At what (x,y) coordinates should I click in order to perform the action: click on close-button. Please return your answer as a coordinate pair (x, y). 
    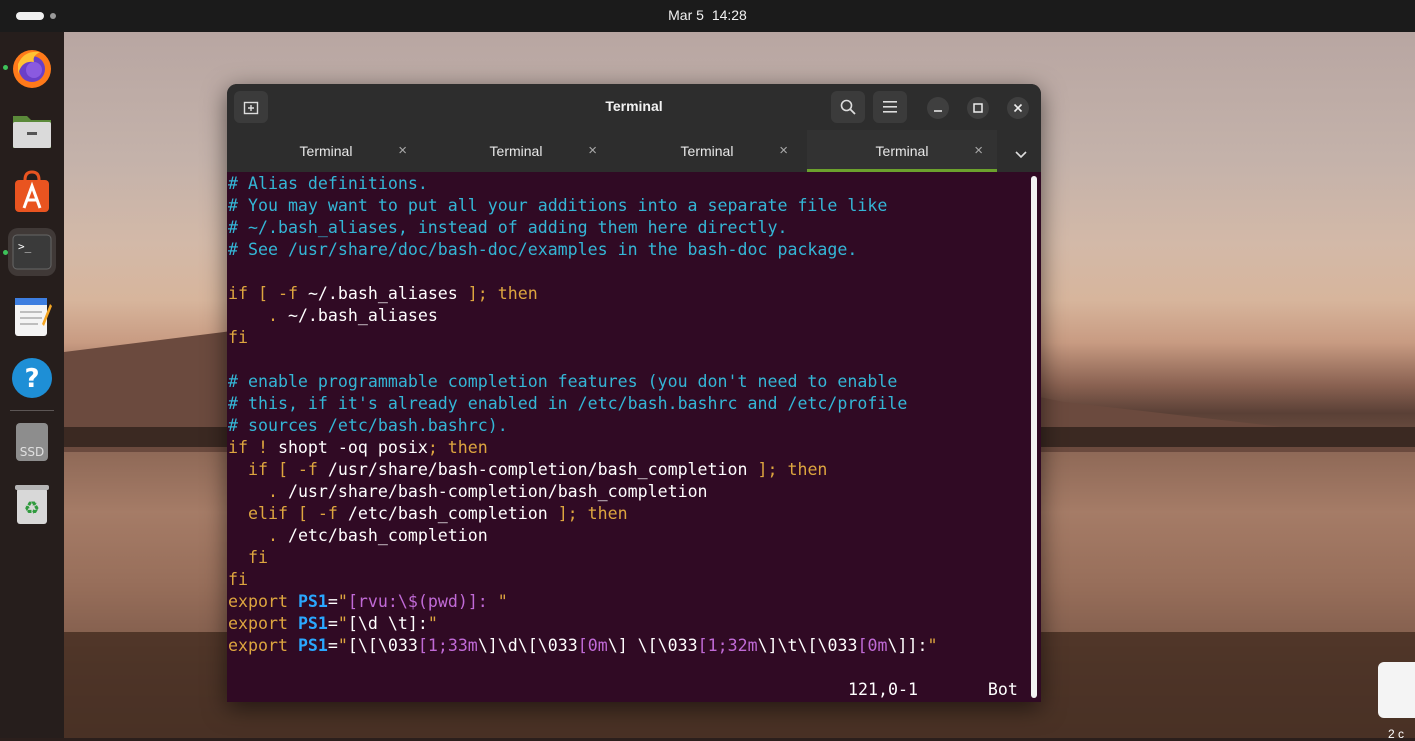
    Looking at the image, I should click on (1018, 108).